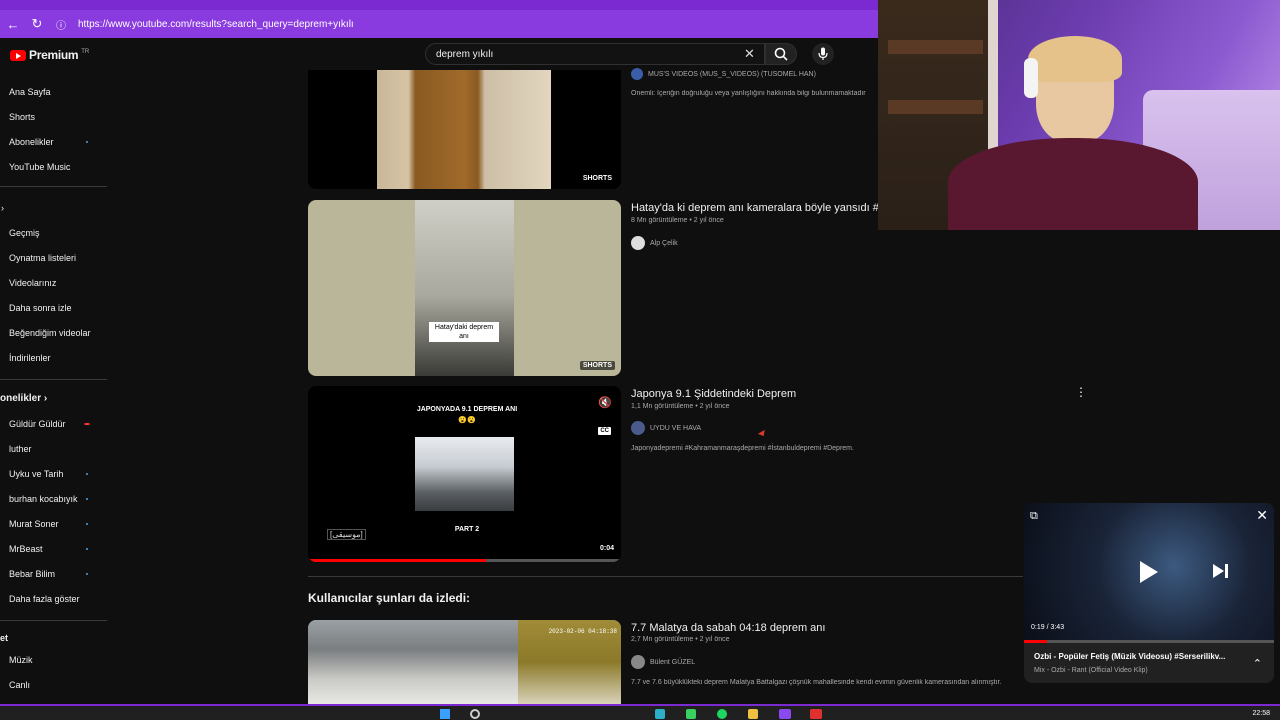 The height and width of the screenshot is (720, 1280). What do you see at coordinates (397, 560) in the screenshot?
I see `preview-progress-fill` at bounding box center [397, 560].